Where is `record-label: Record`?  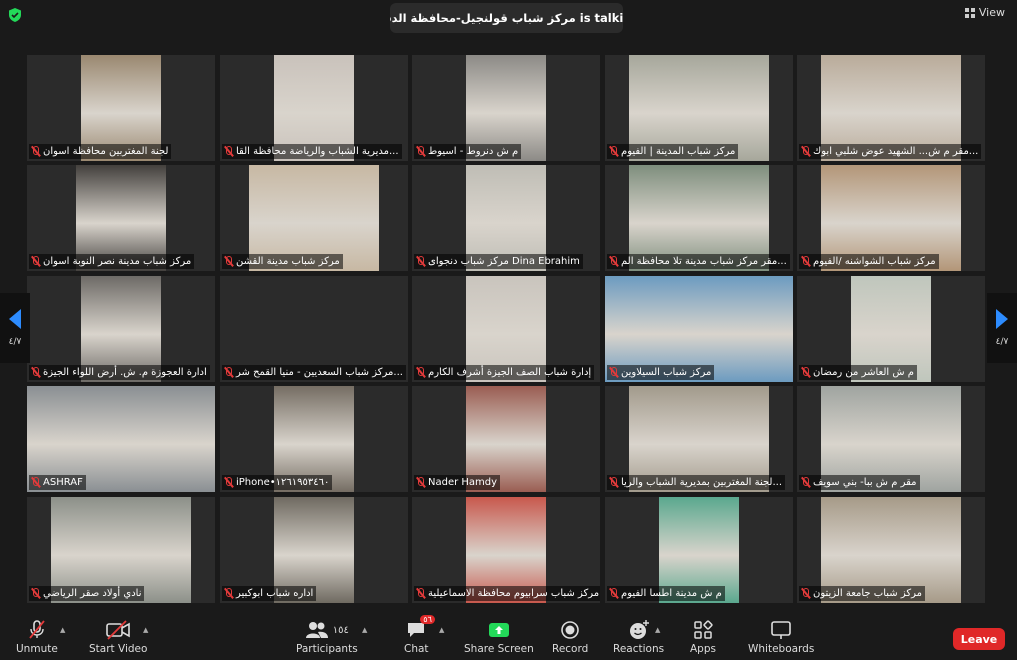 record-label: Record is located at coordinates (570, 649).